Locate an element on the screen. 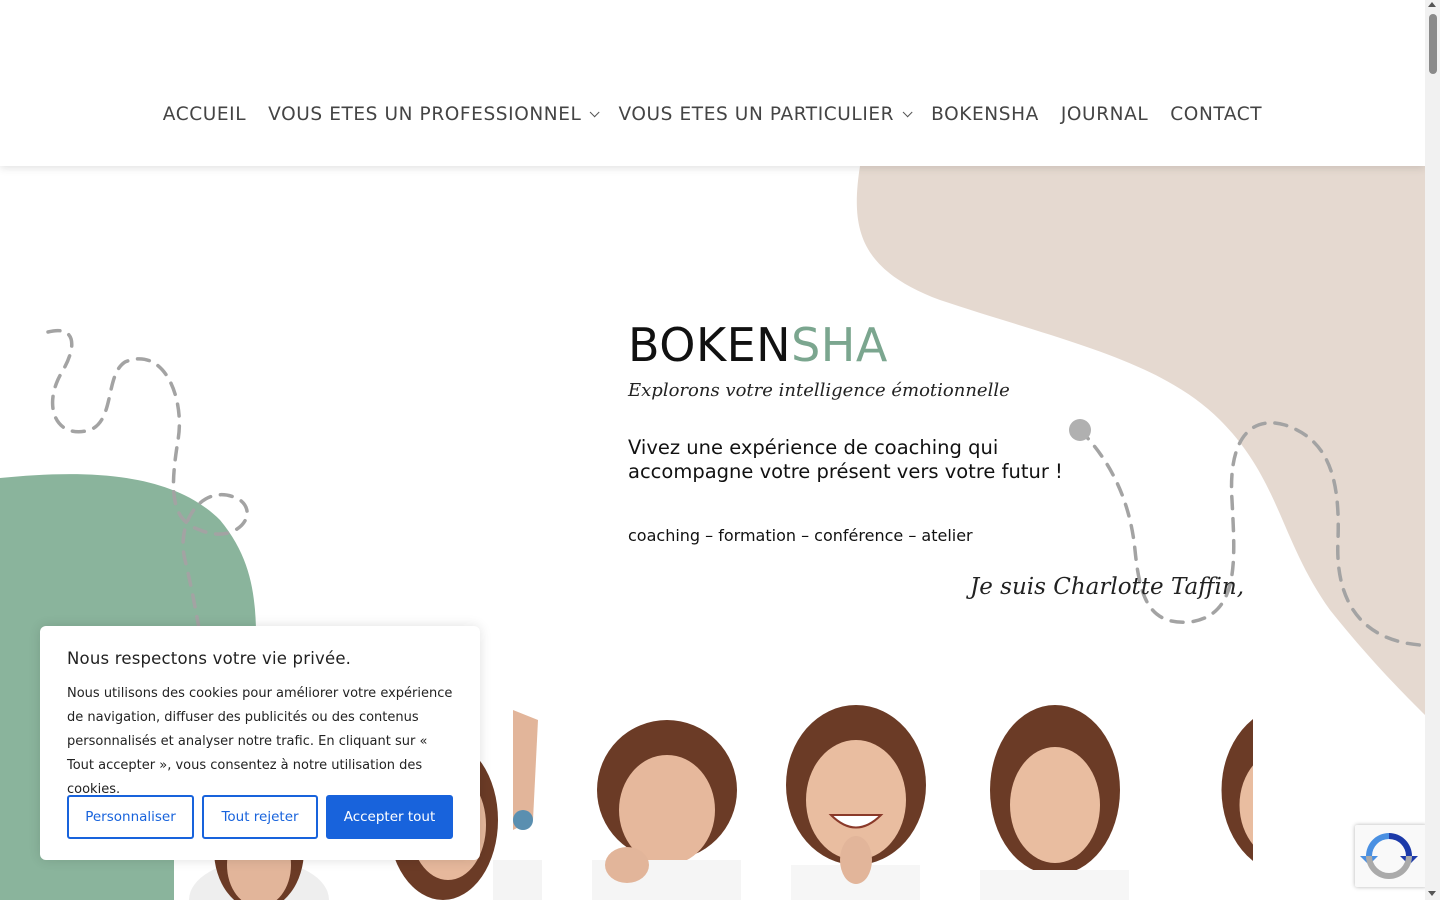 Image resolution: width=1440 pixels, height=900 pixels. cookie-title: Nous respectons votre vie privée. is located at coordinates (209, 658).